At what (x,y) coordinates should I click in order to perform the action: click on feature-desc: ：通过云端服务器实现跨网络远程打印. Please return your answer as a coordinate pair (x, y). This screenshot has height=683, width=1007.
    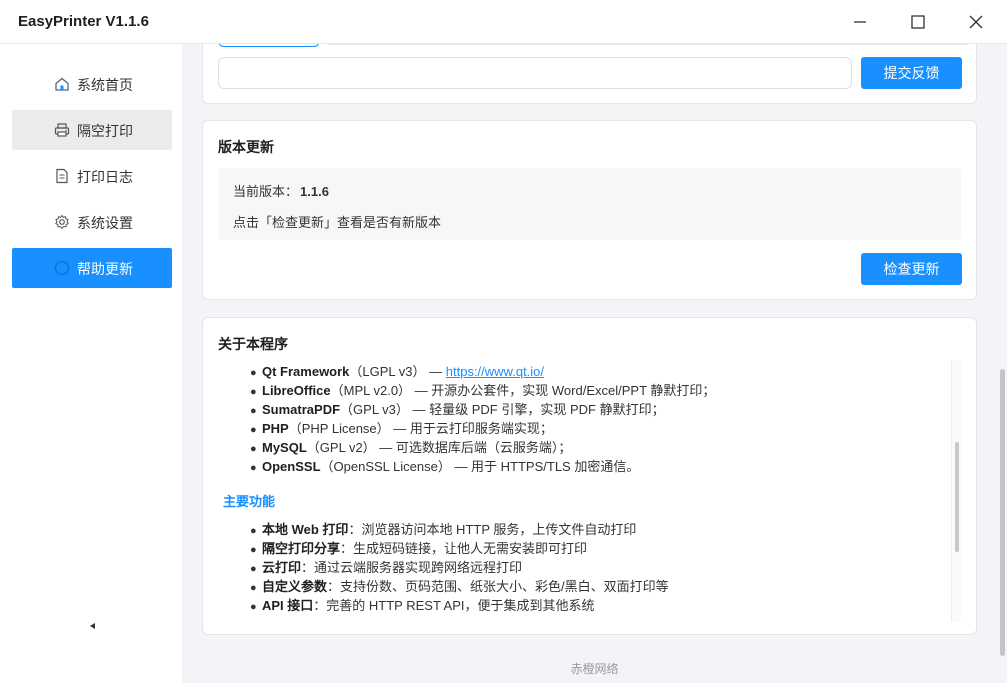
    Looking at the image, I should click on (412, 567).